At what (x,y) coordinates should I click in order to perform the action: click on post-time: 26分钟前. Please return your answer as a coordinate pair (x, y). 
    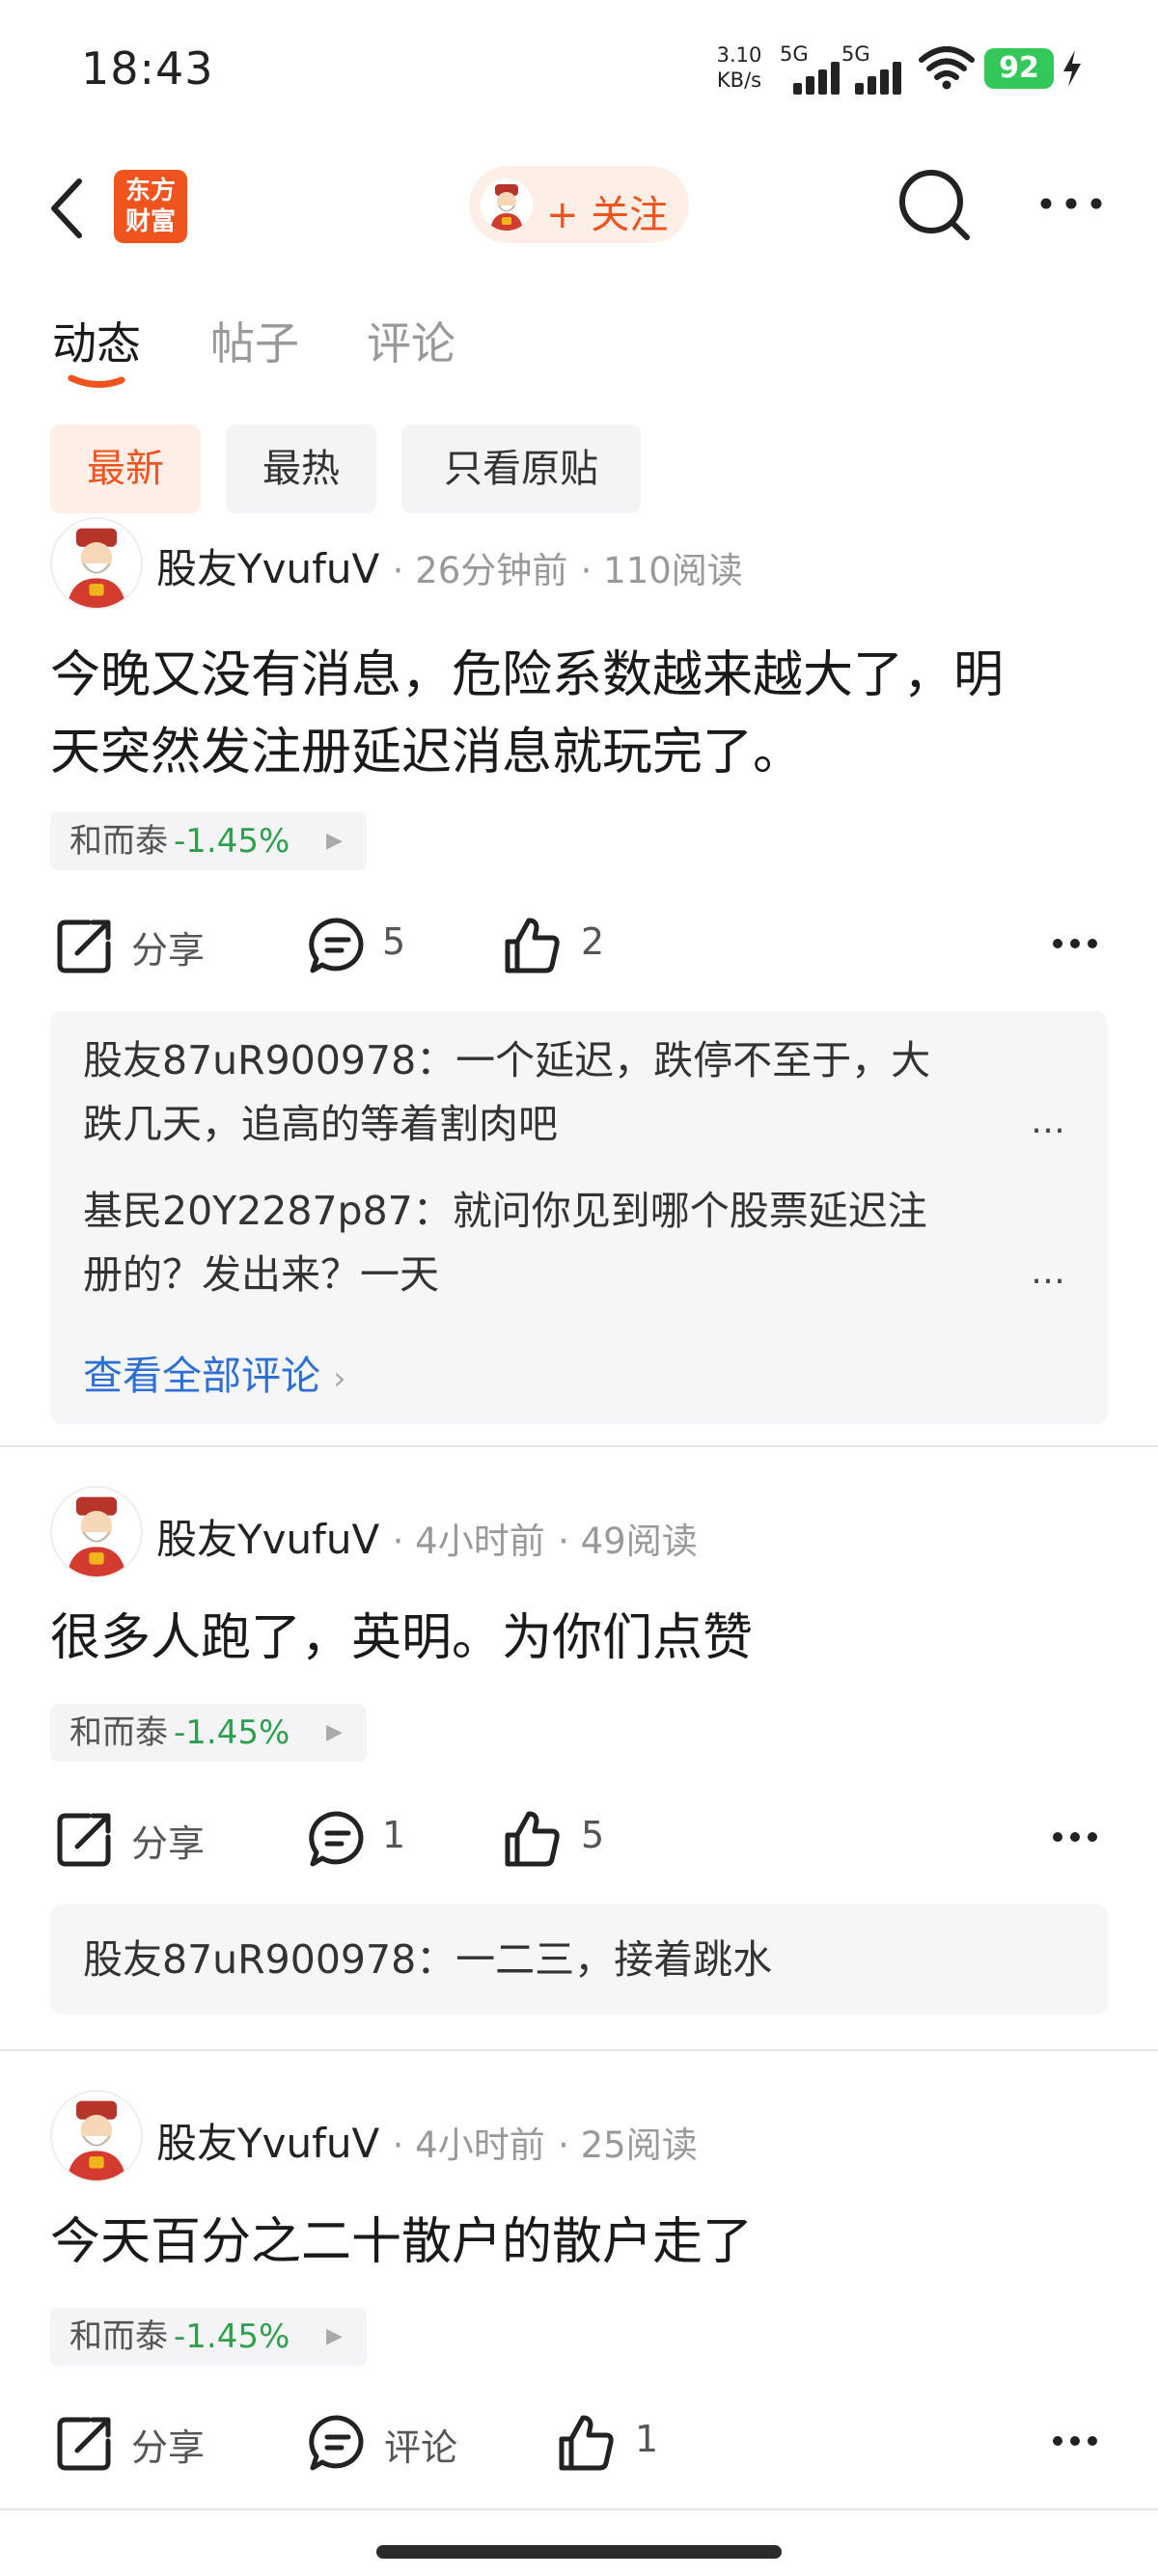
    Looking at the image, I should click on (491, 570).